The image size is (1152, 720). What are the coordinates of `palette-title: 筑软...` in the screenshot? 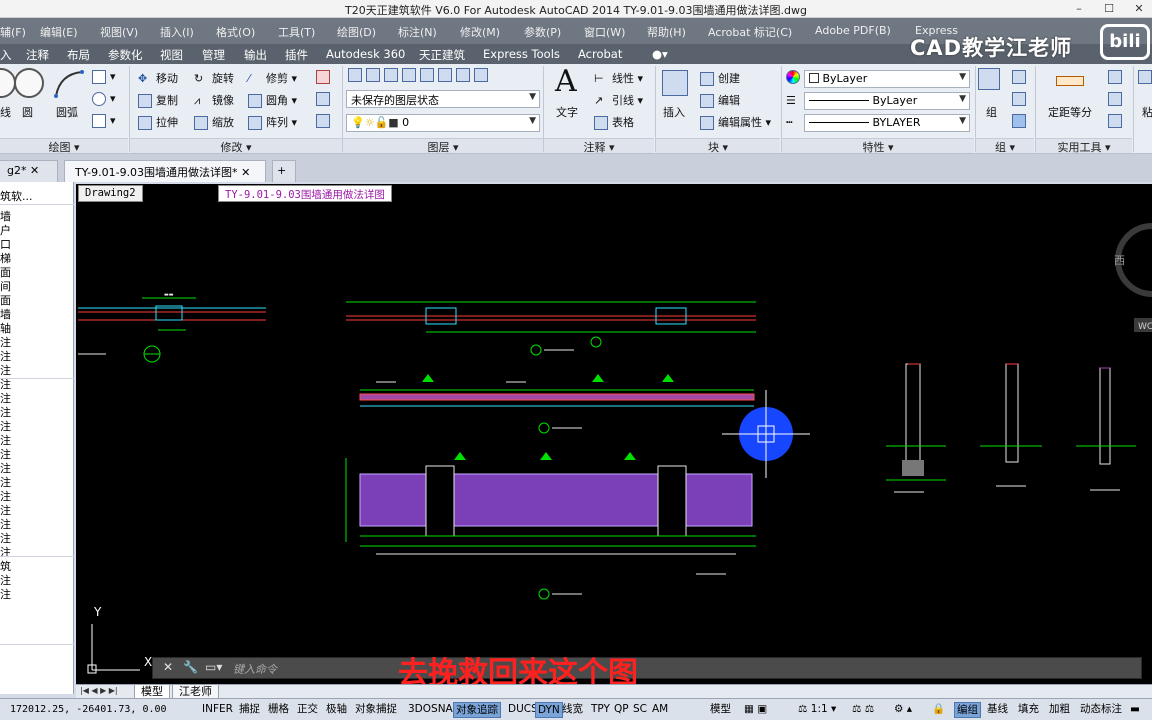 It's located at (16, 196).